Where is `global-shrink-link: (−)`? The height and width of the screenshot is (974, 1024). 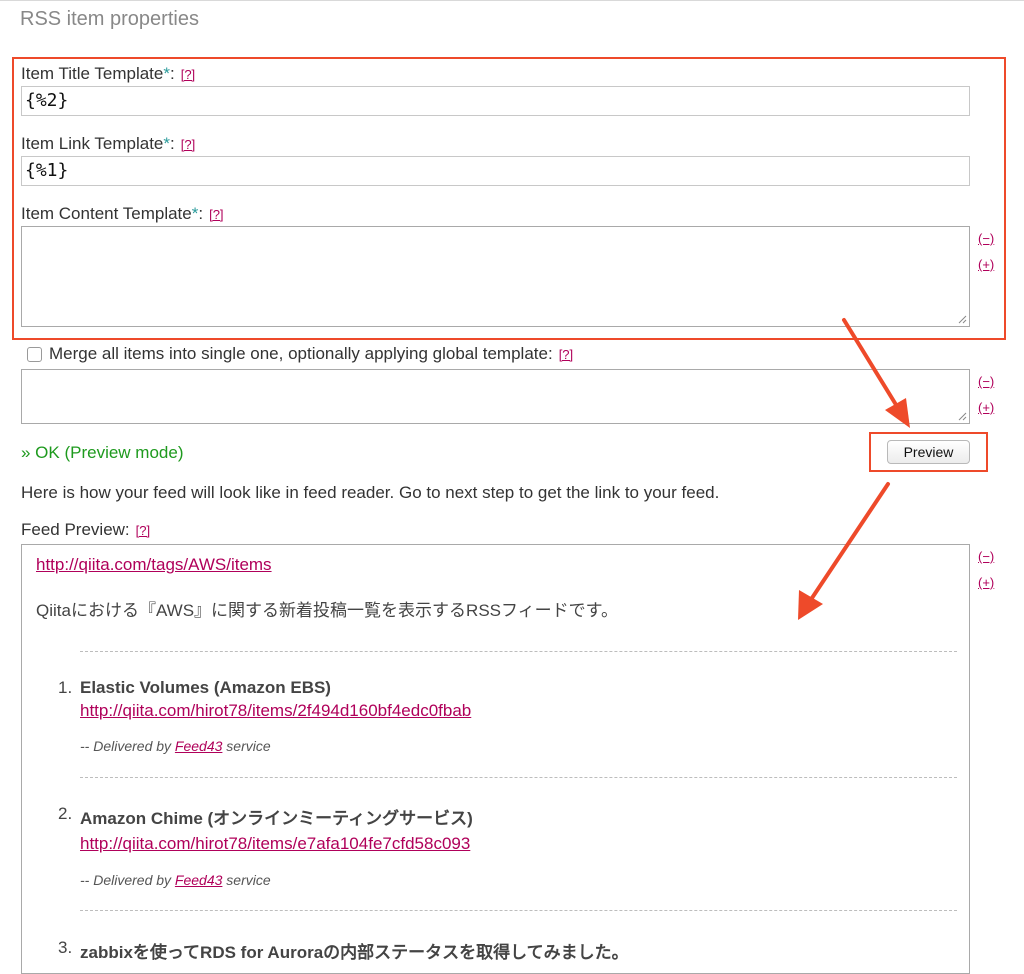 global-shrink-link: (−) is located at coordinates (986, 381).